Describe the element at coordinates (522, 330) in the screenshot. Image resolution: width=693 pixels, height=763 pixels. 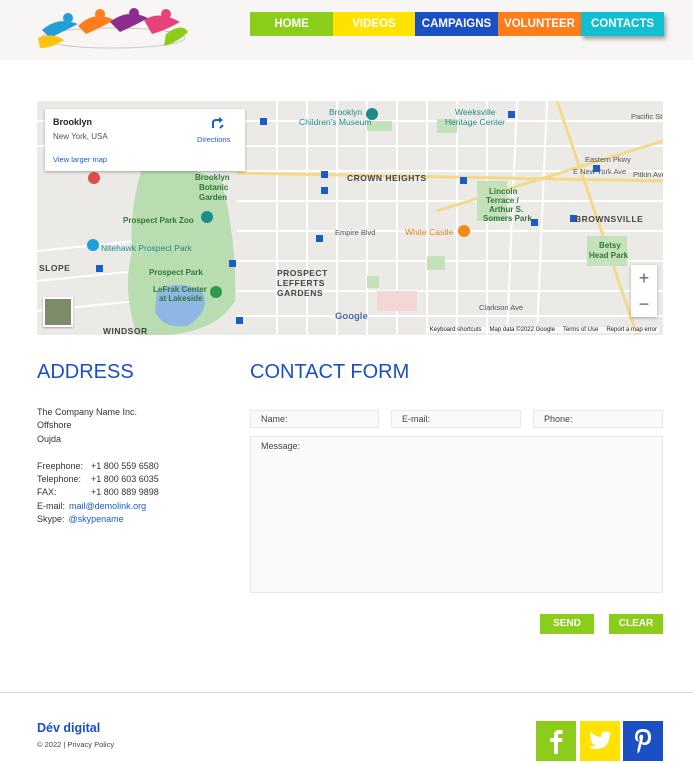
I see `map-data-label: Map data ©2022 Google` at that location.